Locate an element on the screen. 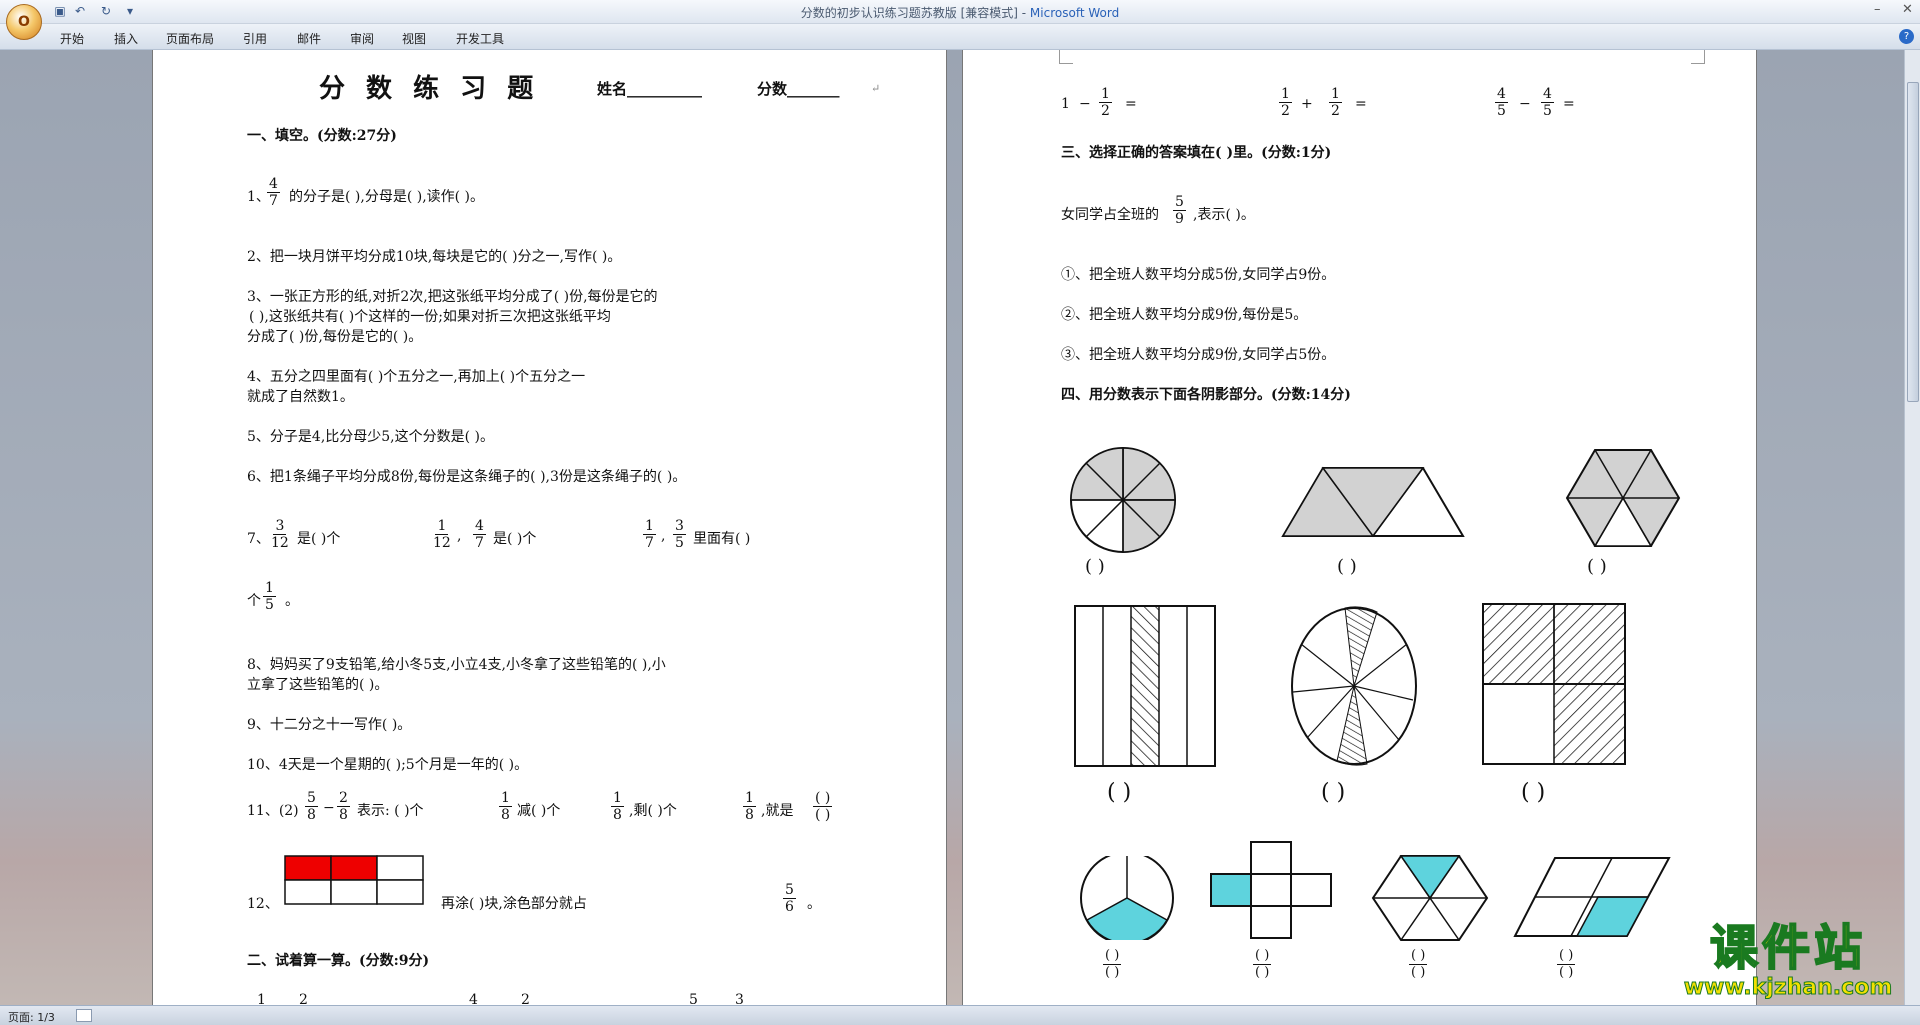 Image resolution: width=1920 pixels, height=1025 pixels. q6-text: 6、把1条绳子平均分成8份,每份是这条绳子的( ),3份是这条绳子的( )。 is located at coordinates (467, 477).